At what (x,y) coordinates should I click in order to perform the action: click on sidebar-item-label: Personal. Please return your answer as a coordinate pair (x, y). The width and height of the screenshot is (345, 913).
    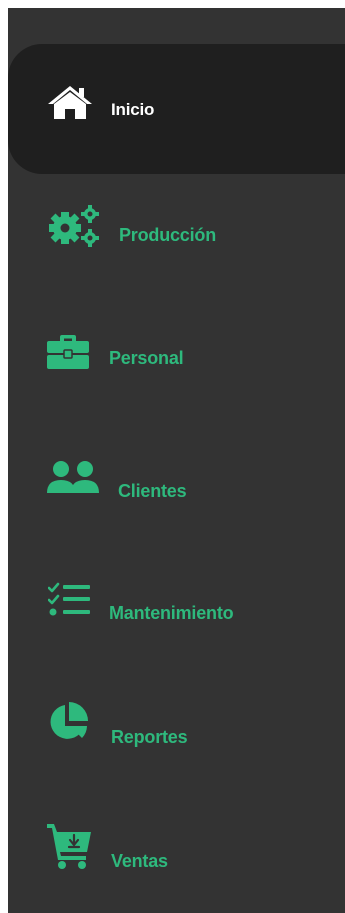
    Looking at the image, I should click on (146, 358).